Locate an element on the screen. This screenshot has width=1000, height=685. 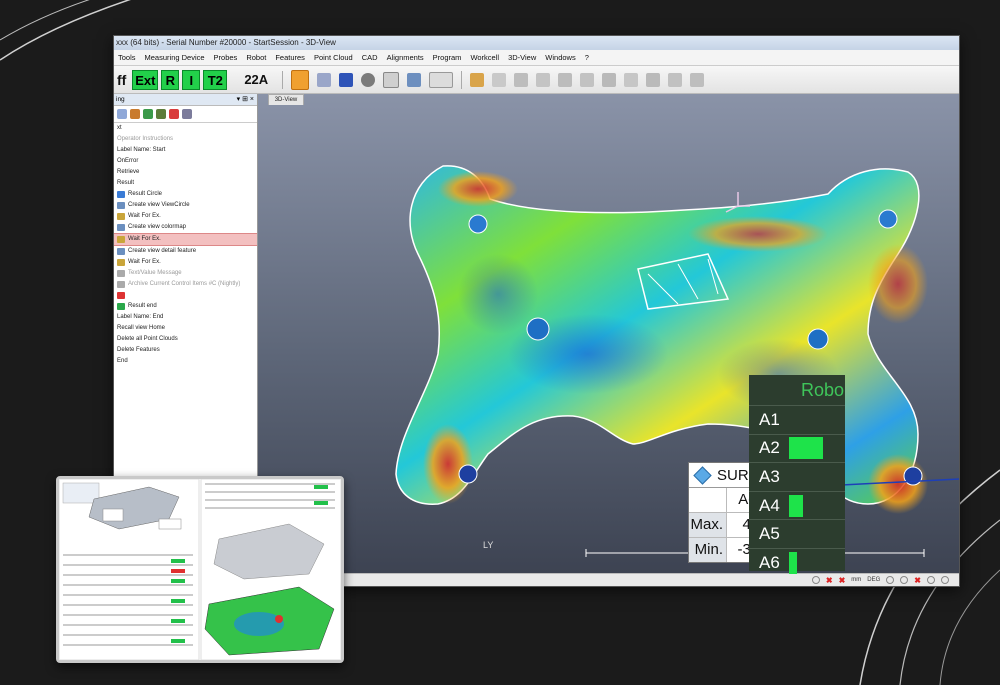
layers-icon is located at coordinates (499, 79).